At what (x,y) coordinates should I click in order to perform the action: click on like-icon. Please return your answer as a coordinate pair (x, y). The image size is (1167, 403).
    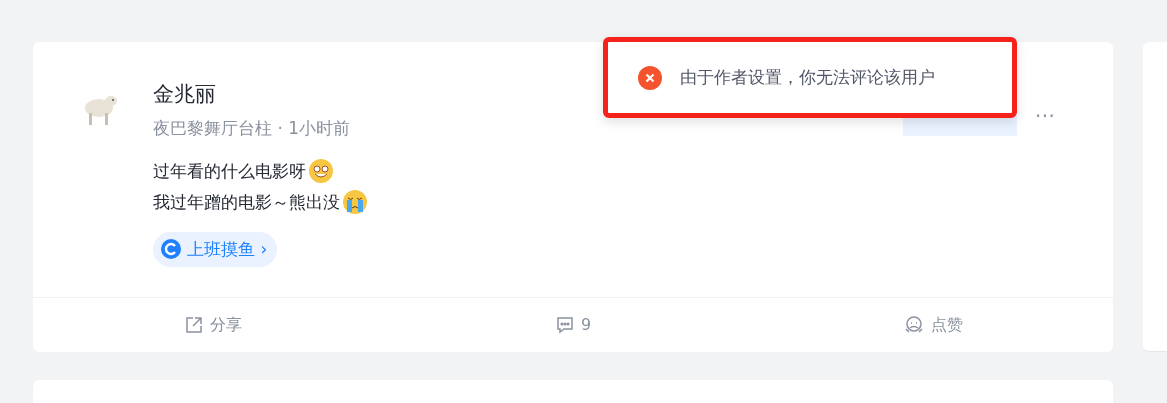
    Looking at the image, I should click on (914, 325).